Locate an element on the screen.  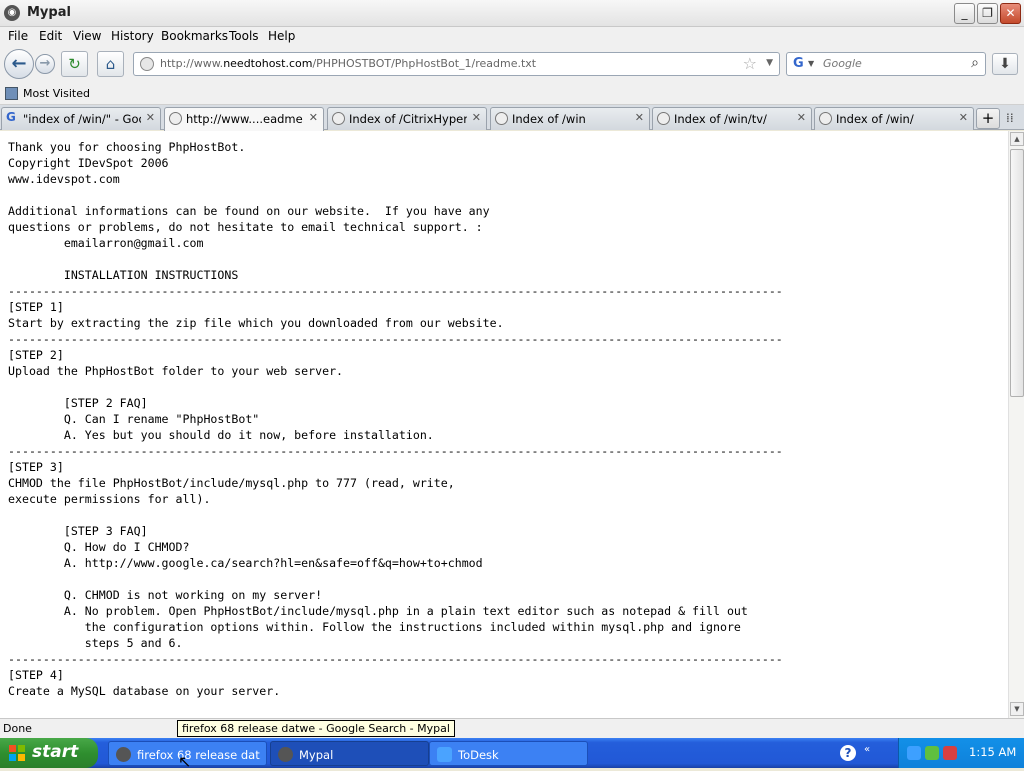
most-visited-folder-icon is located at coordinates (11, 93).